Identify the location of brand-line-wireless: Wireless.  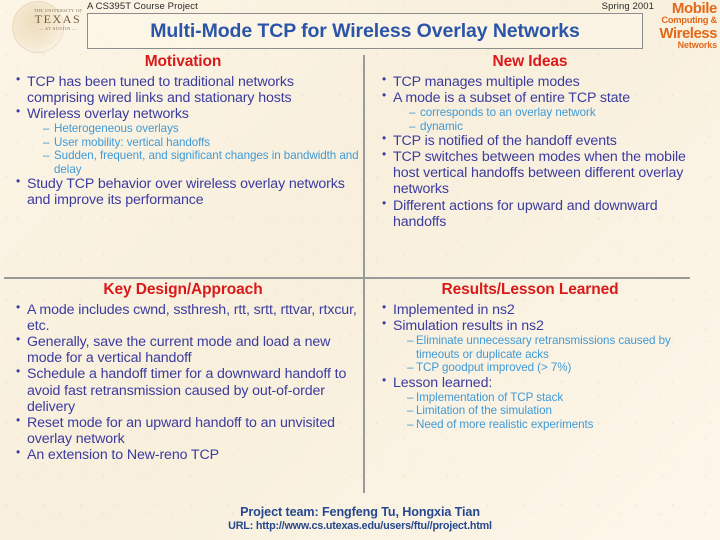
(688, 33).